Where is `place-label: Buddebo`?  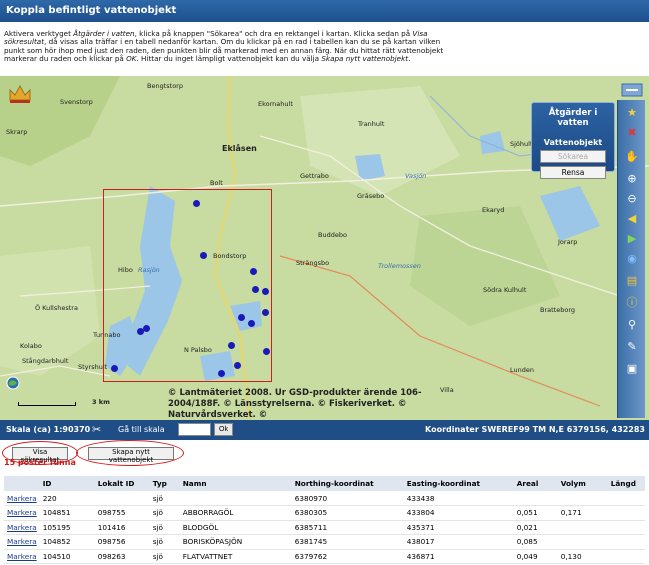 place-label: Buddebo is located at coordinates (332, 235).